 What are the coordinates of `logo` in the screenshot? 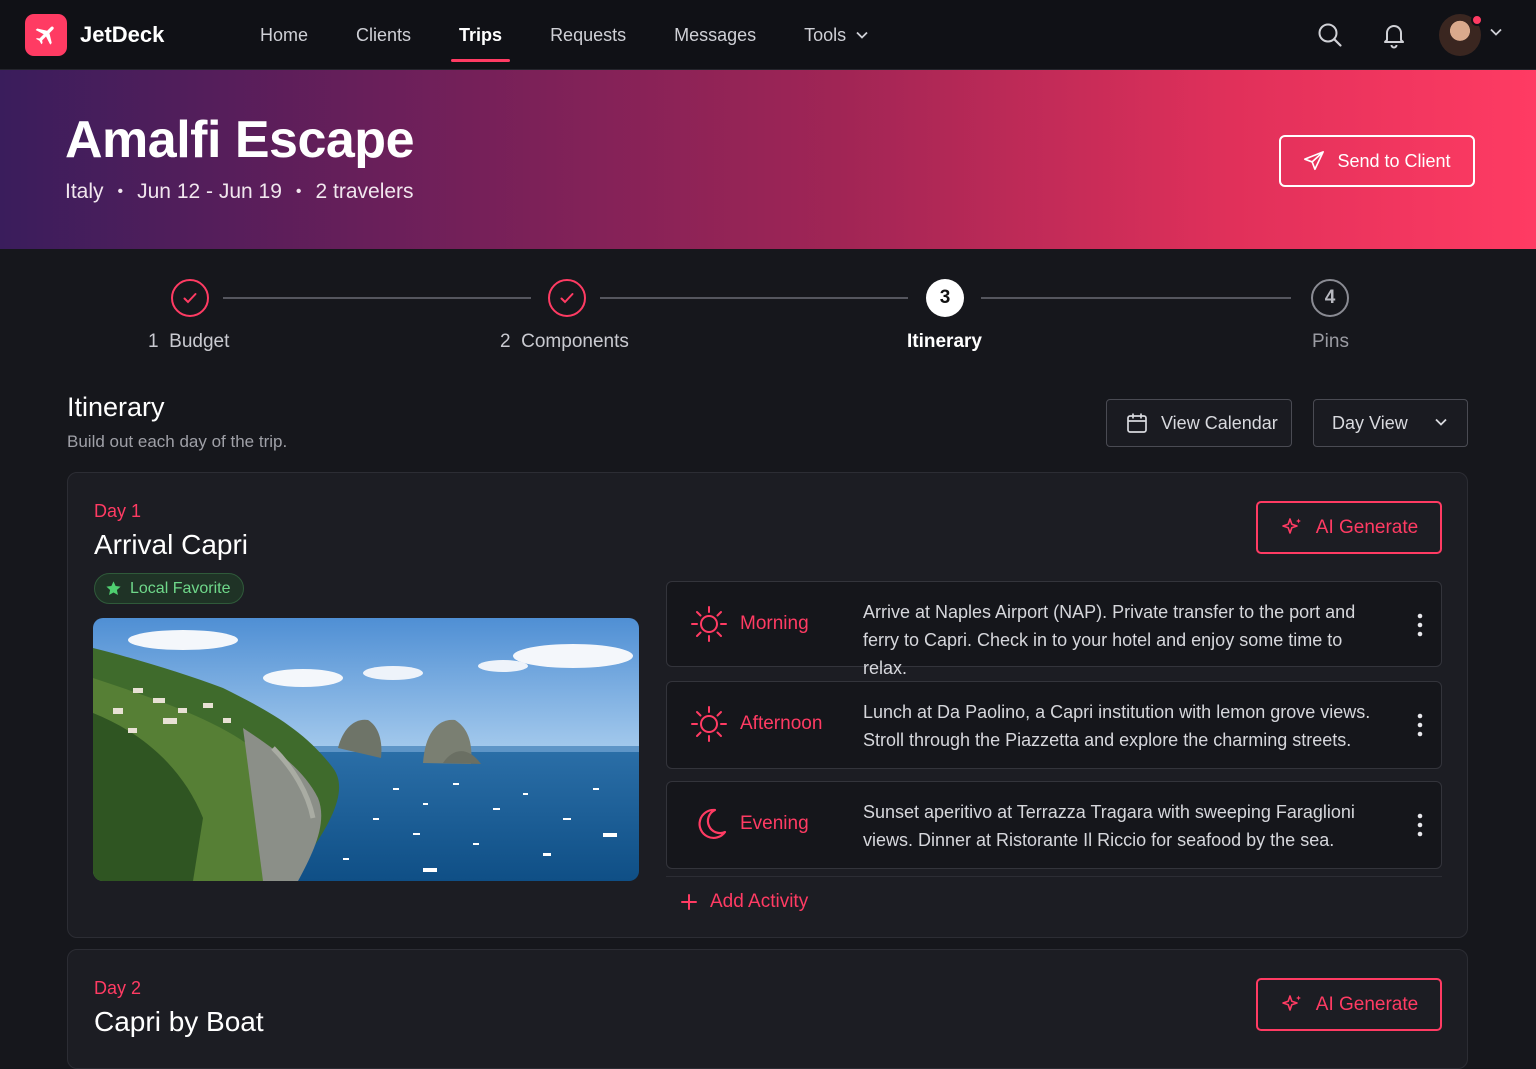 It's located at (46, 35).